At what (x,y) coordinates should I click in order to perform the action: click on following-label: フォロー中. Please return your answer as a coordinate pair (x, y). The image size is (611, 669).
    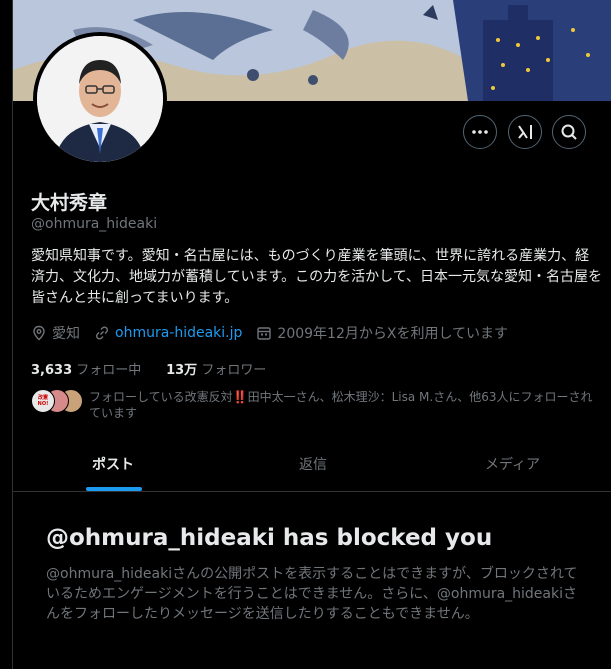
    Looking at the image, I should click on (109, 370).